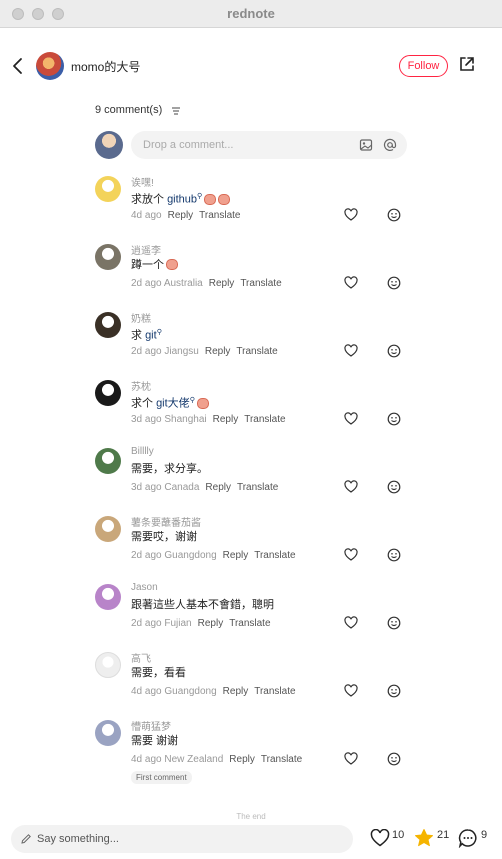  I want to click on star-icon, so click(424, 838).